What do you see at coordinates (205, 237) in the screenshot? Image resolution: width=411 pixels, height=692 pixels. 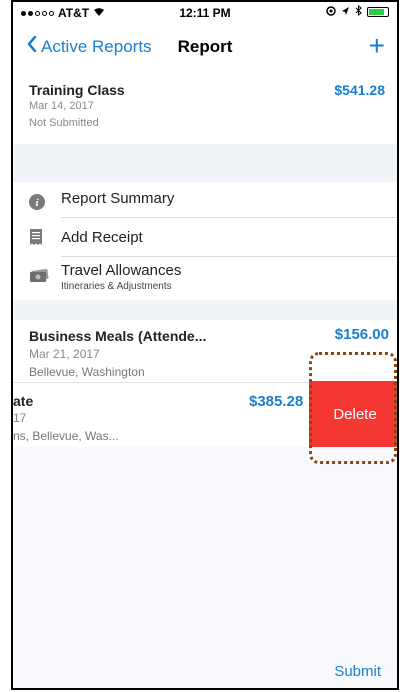 I see `menu-item-add-receipt: Add Receipt` at bounding box center [205, 237].